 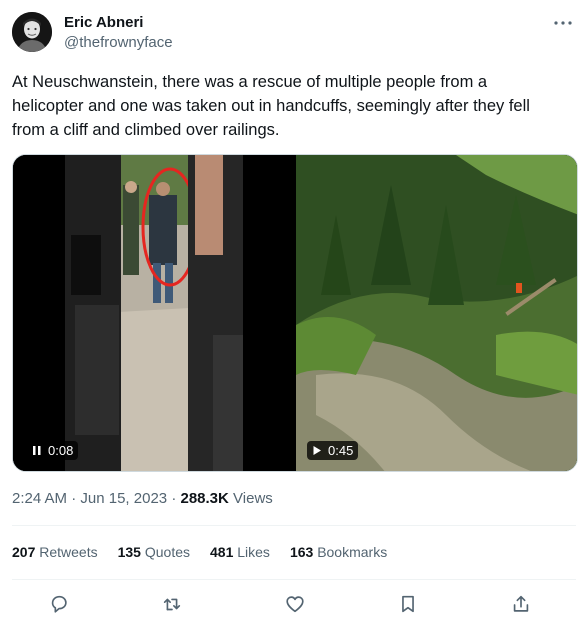 What do you see at coordinates (103, 22) in the screenshot?
I see `author-display-name: Eric Abneri` at bounding box center [103, 22].